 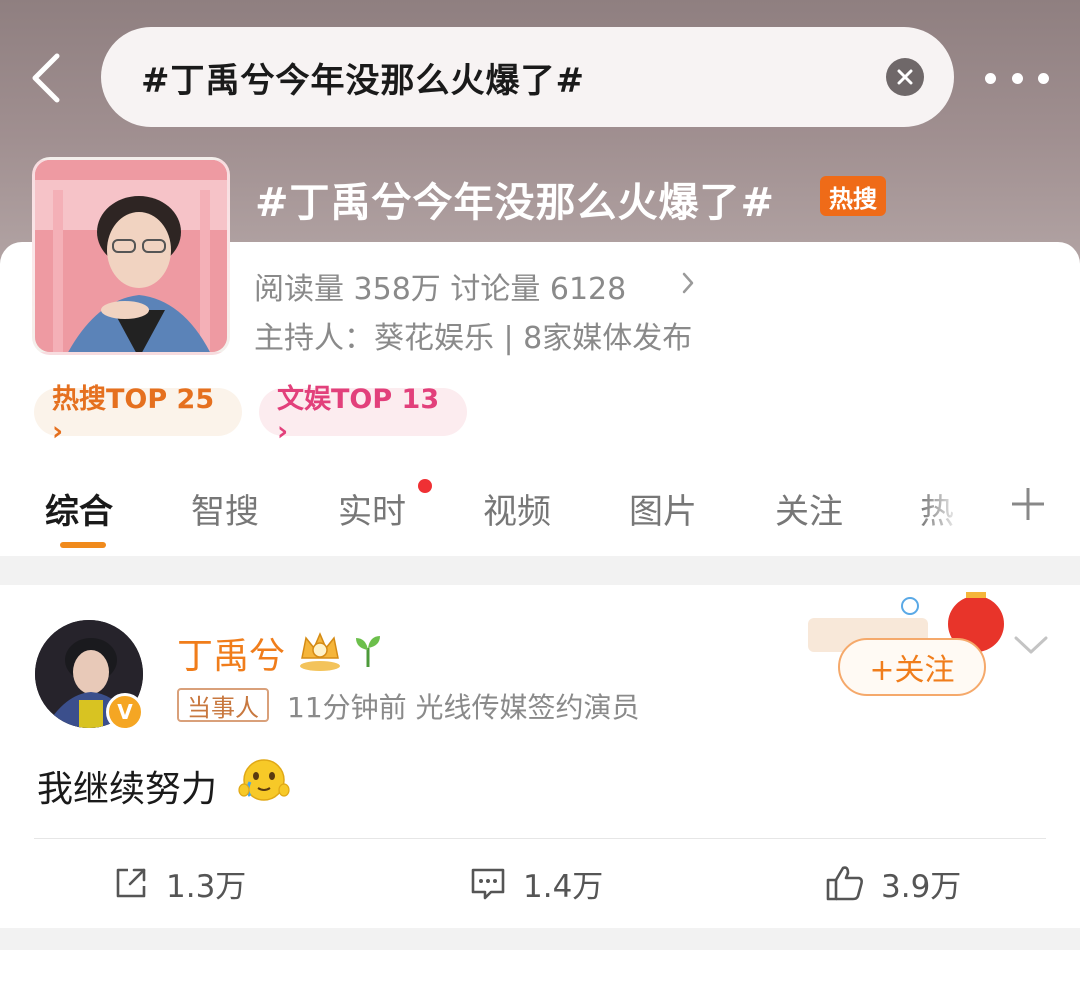 I want to click on next-post-card, so click(x=540, y=969).